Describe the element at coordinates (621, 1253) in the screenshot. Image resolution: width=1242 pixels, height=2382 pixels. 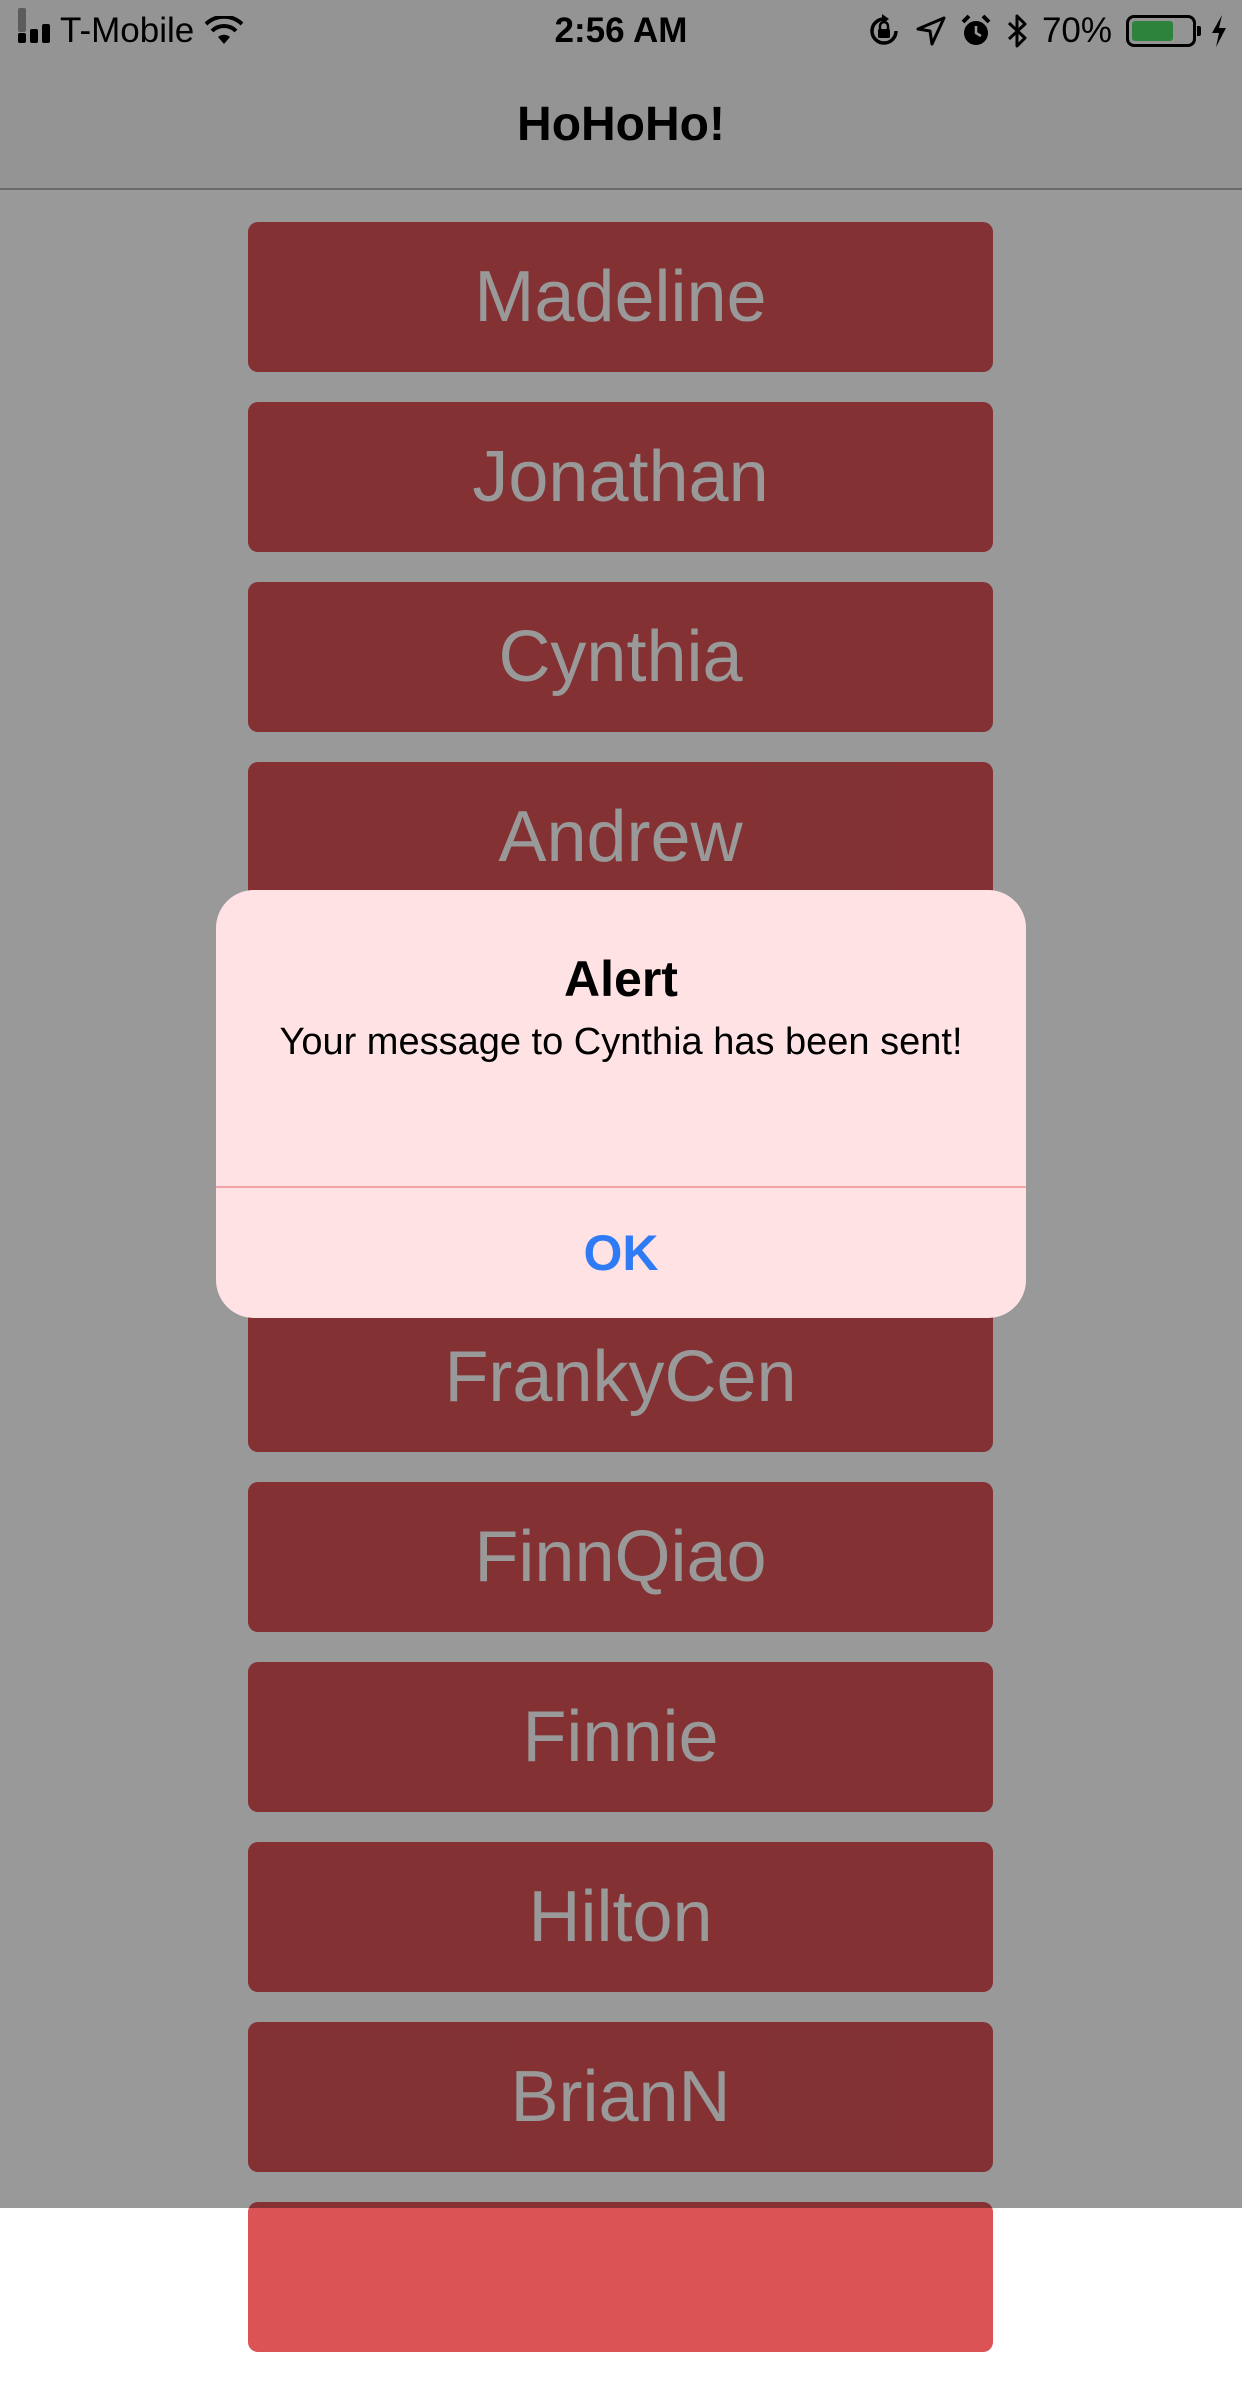
I see `ok-button: OK` at that location.